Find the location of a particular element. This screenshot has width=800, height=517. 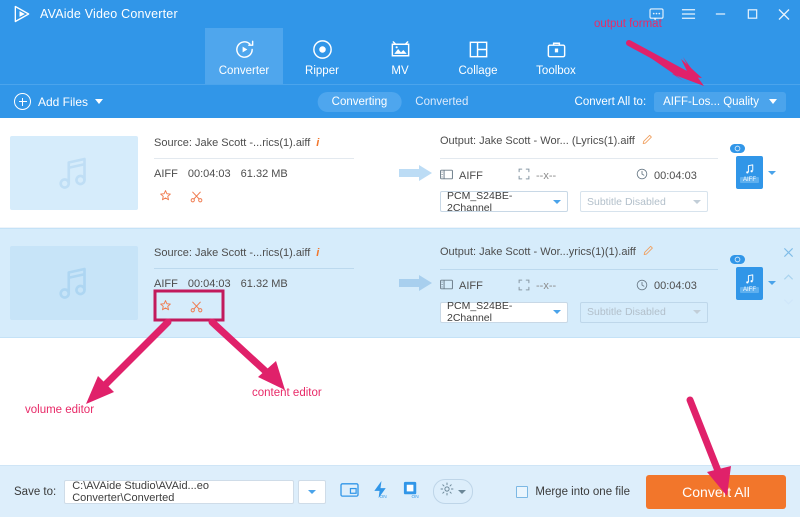

tab-ripper: Ripper is located at coordinates (322, 56).